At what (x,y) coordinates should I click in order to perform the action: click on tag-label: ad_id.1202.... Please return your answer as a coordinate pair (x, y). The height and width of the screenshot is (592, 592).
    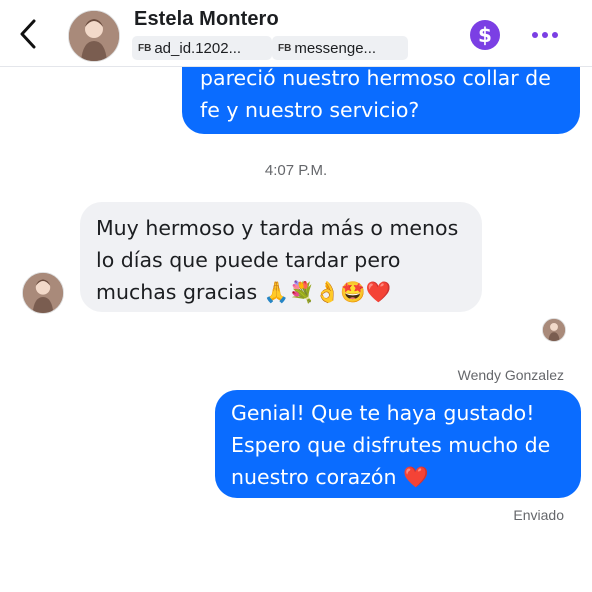
    Looking at the image, I should click on (198, 48).